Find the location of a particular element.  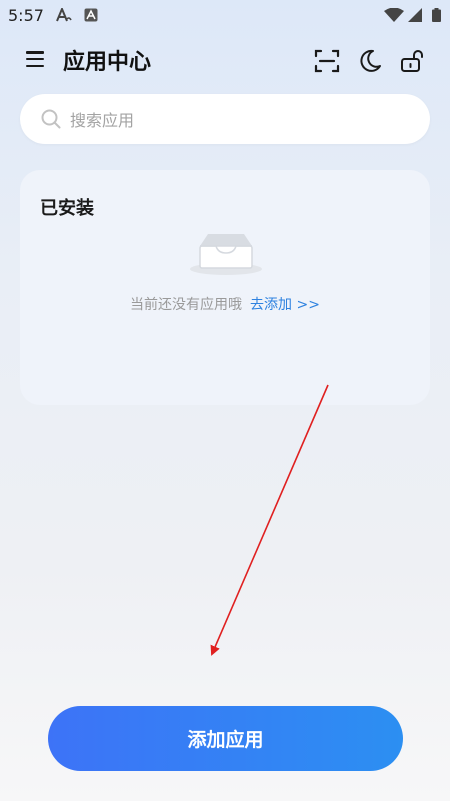

status-time: 5:57 is located at coordinates (26, 15).